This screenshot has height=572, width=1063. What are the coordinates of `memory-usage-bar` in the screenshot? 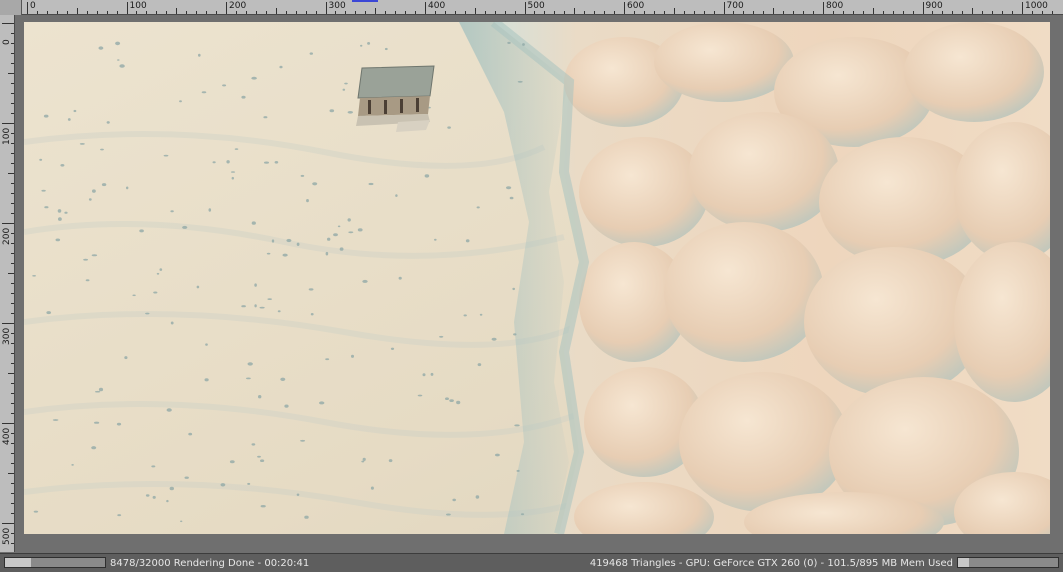 It's located at (1008, 562).